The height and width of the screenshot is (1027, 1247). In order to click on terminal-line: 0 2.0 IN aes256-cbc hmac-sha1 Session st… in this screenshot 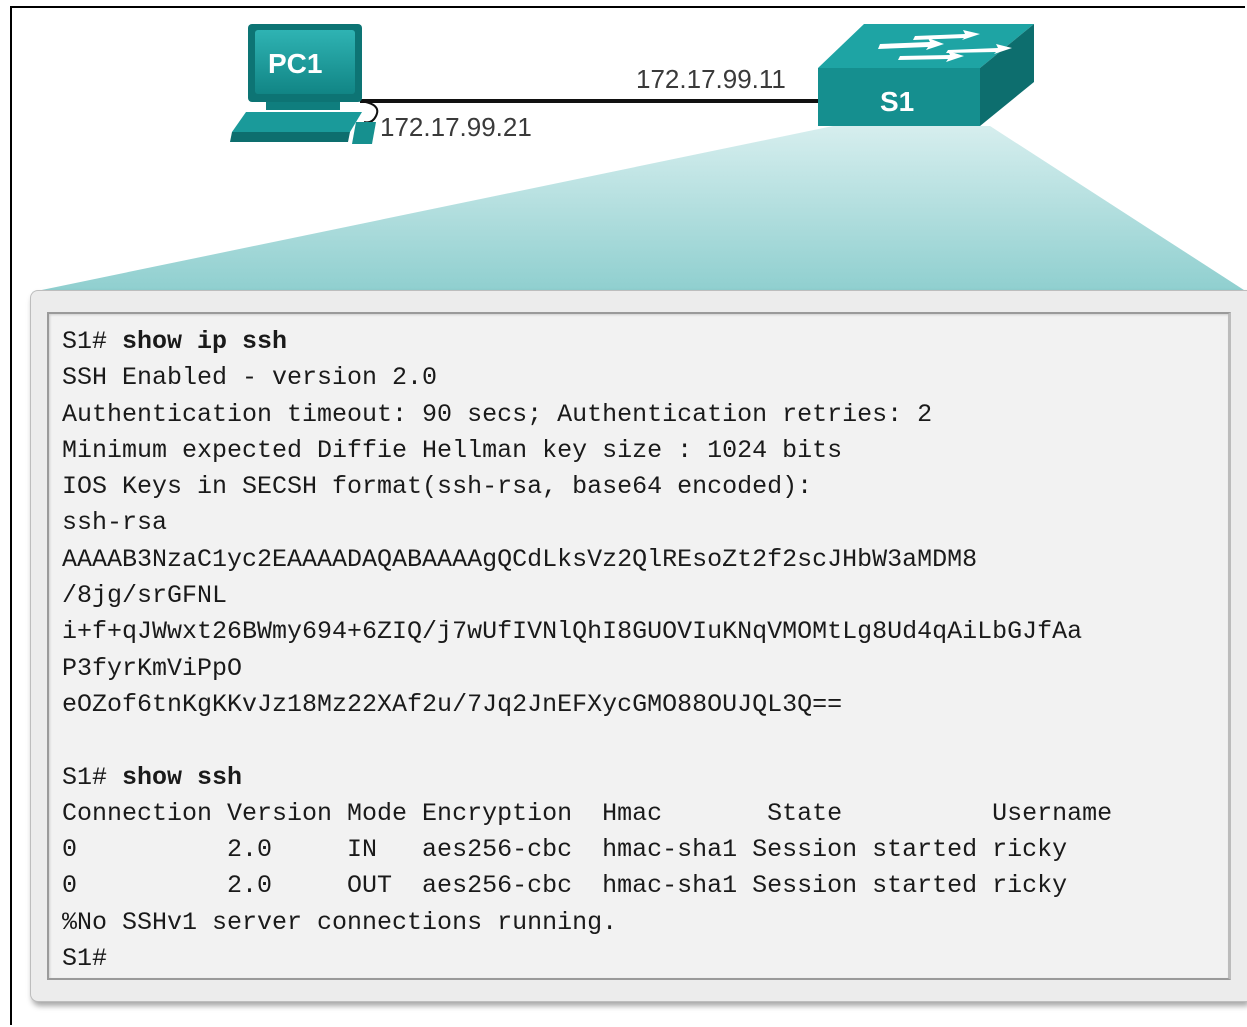, I will do `click(565, 850)`.